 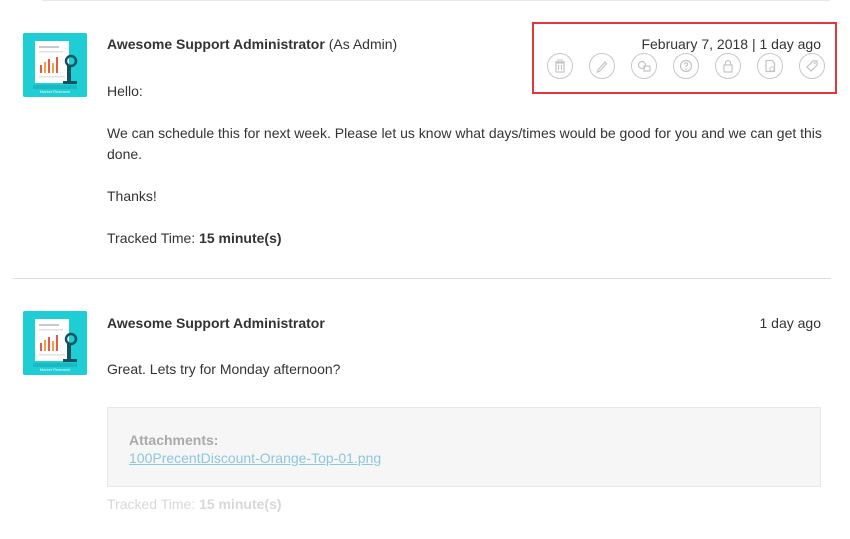 I want to click on lock-button, so click(x=728, y=66).